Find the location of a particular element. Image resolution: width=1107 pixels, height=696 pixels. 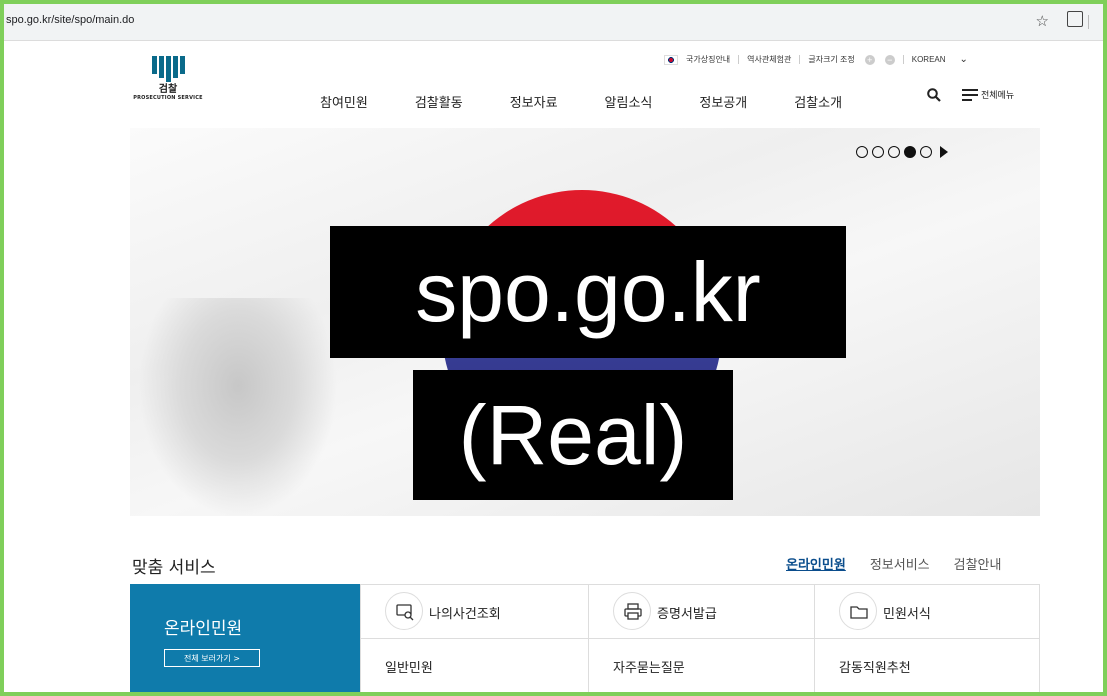

nav-item-civil: 참여민원 is located at coordinates (344, 101).